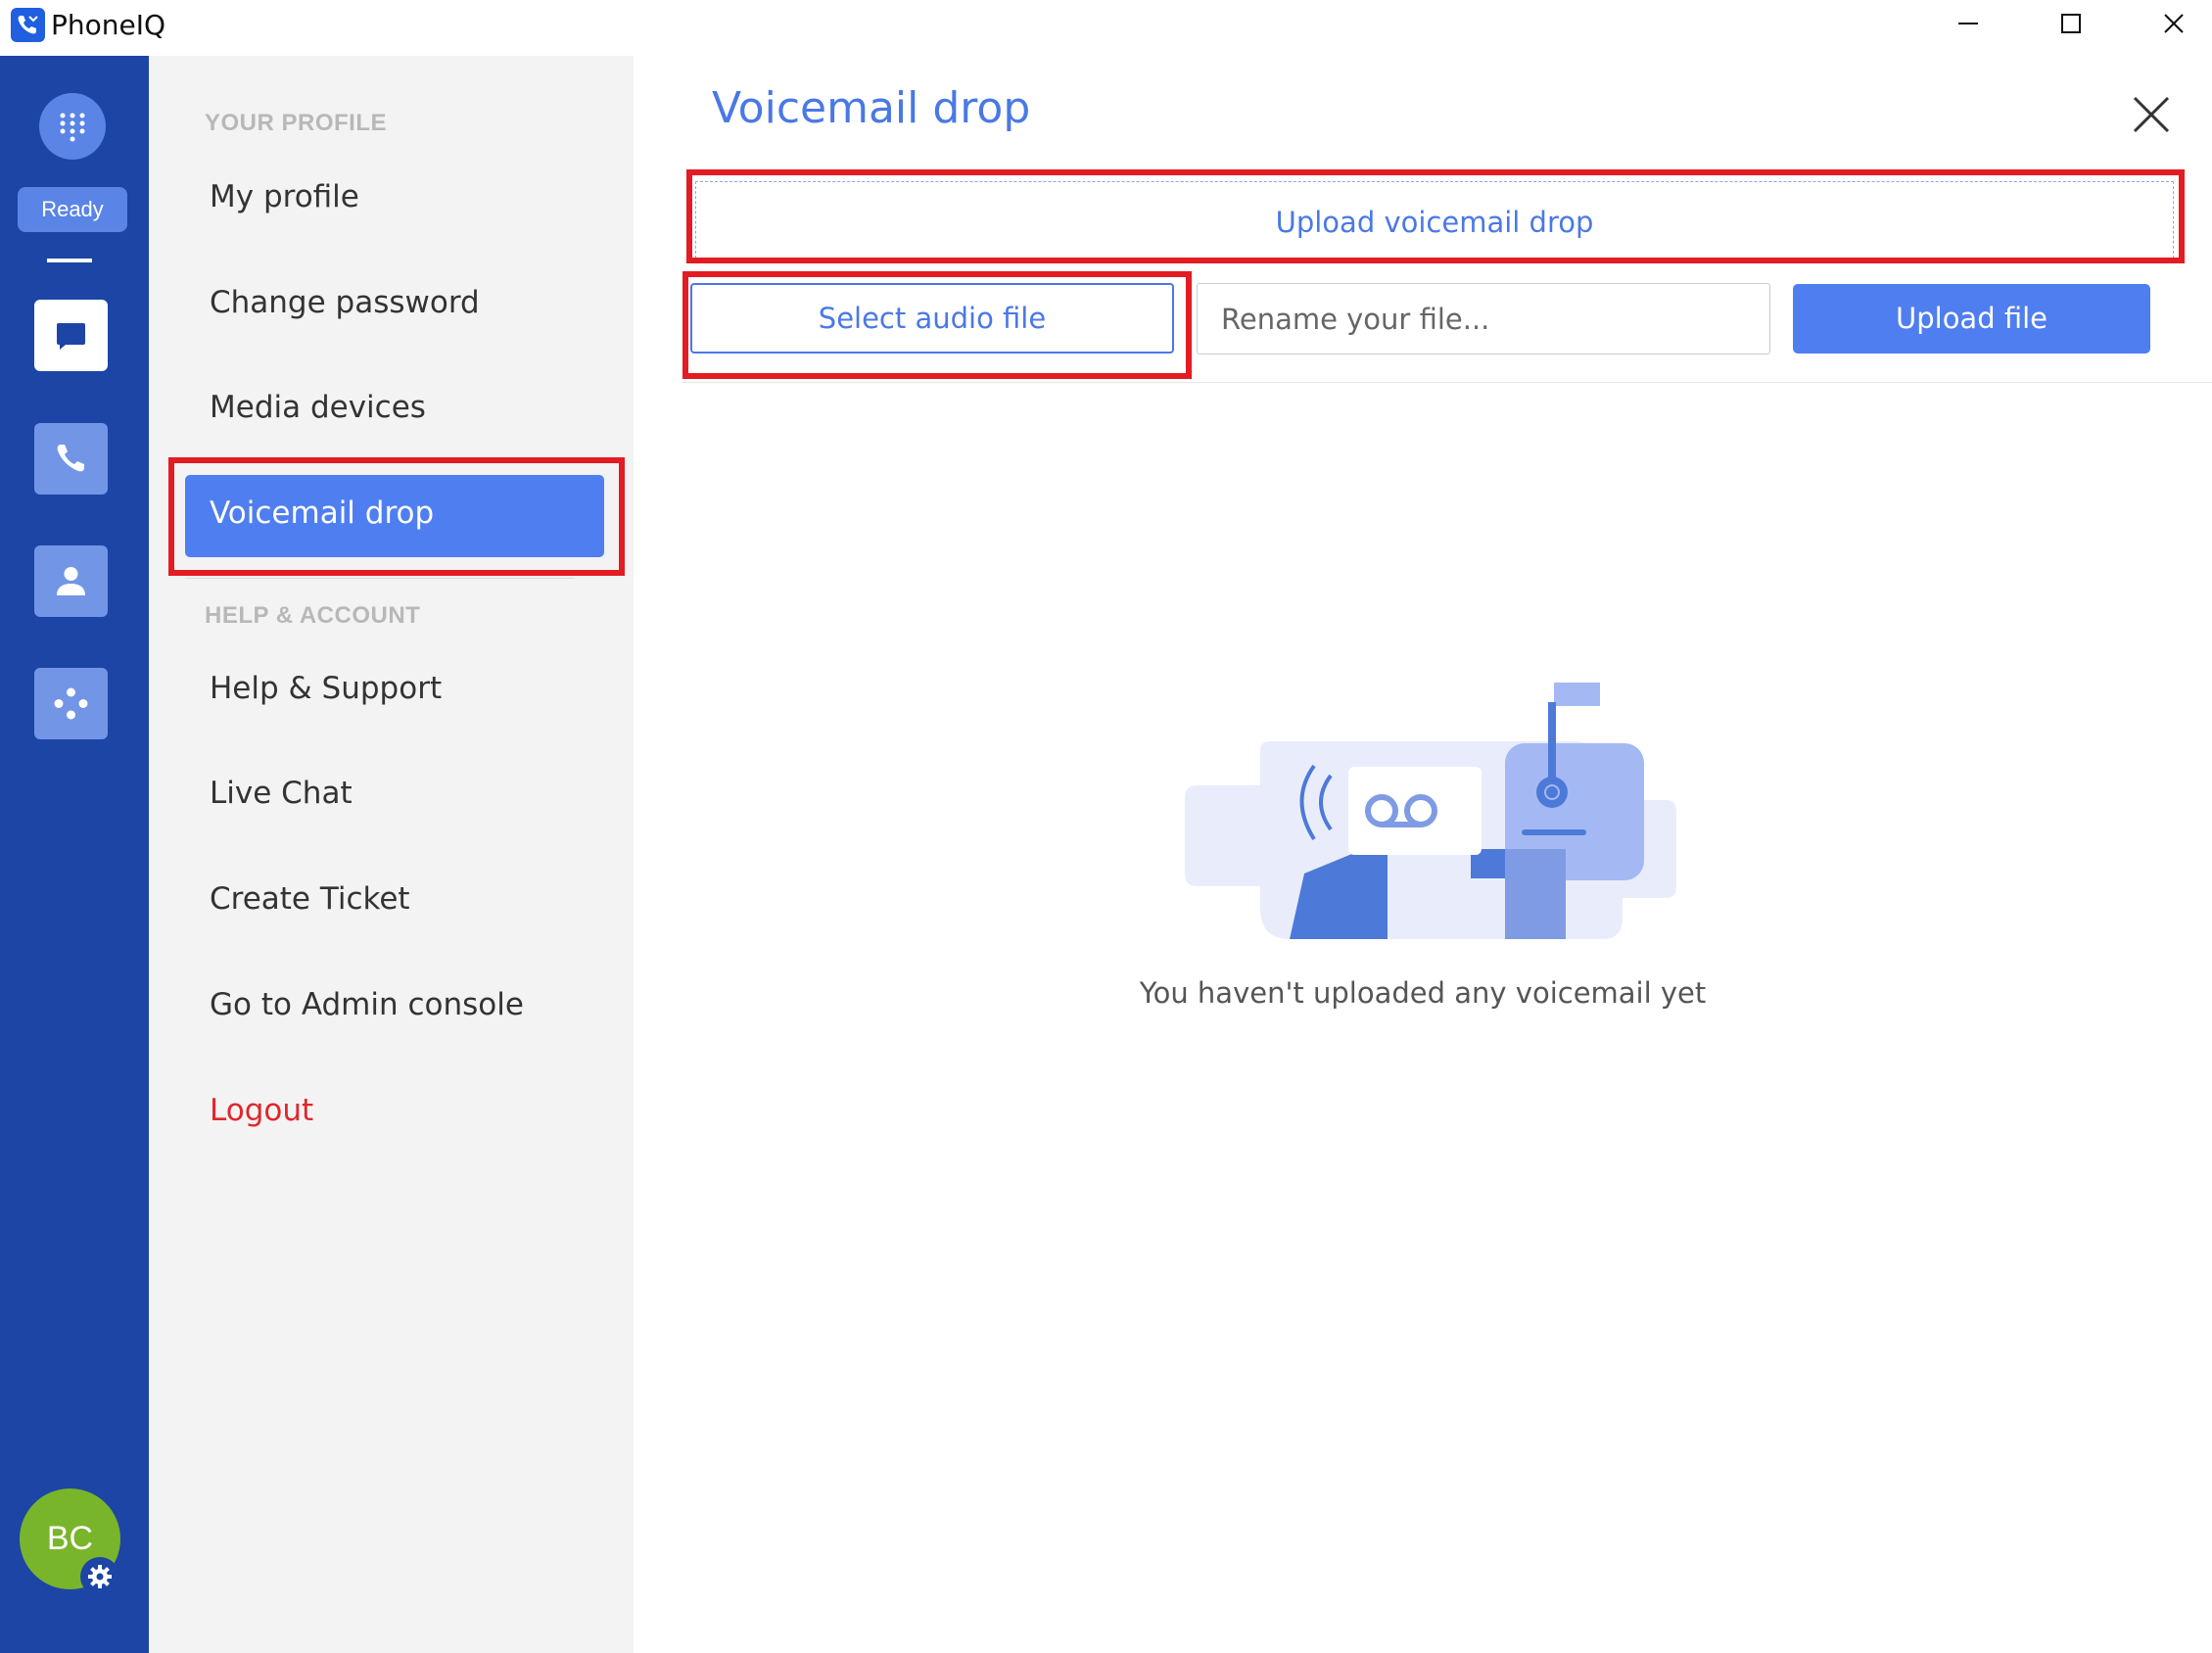 Image resolution: width=2212 pixels, height=1653 pixels. I want to click on gear-icon, so click(100, 1576).